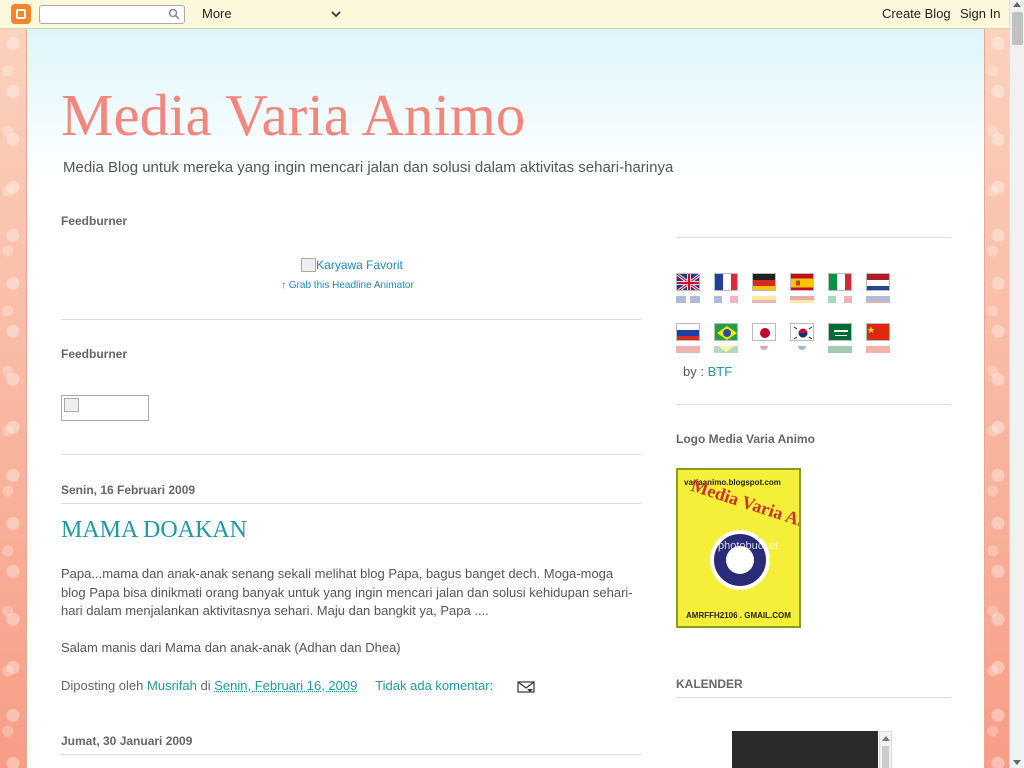 Image resolution: width=1024 pixels, height=768 pixels. What do you see at coordinates (512, 14) in the screenshot?
I see `blogger-navbar: More Create Blog Sign In` at bounding box center [512, 14].